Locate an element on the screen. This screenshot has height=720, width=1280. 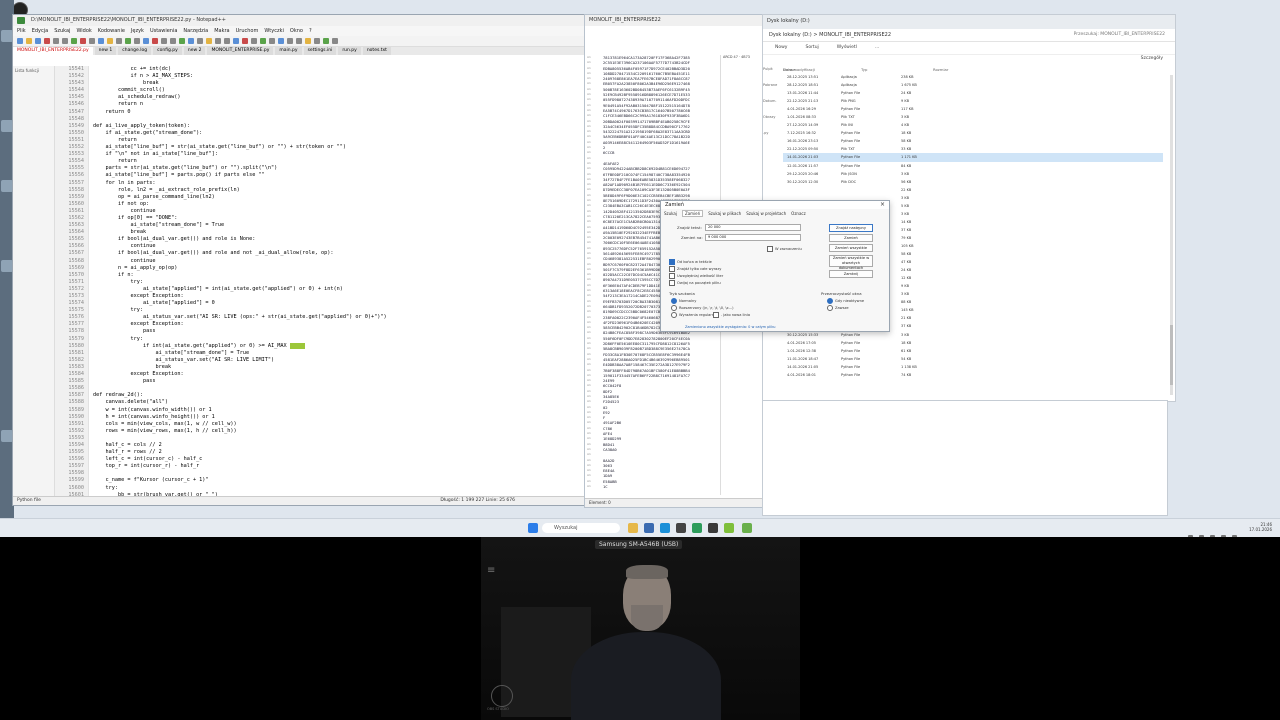
file-row: 22.12.2025 09:50 Plik TXT 33 KB is located at coordinates (973, 149).